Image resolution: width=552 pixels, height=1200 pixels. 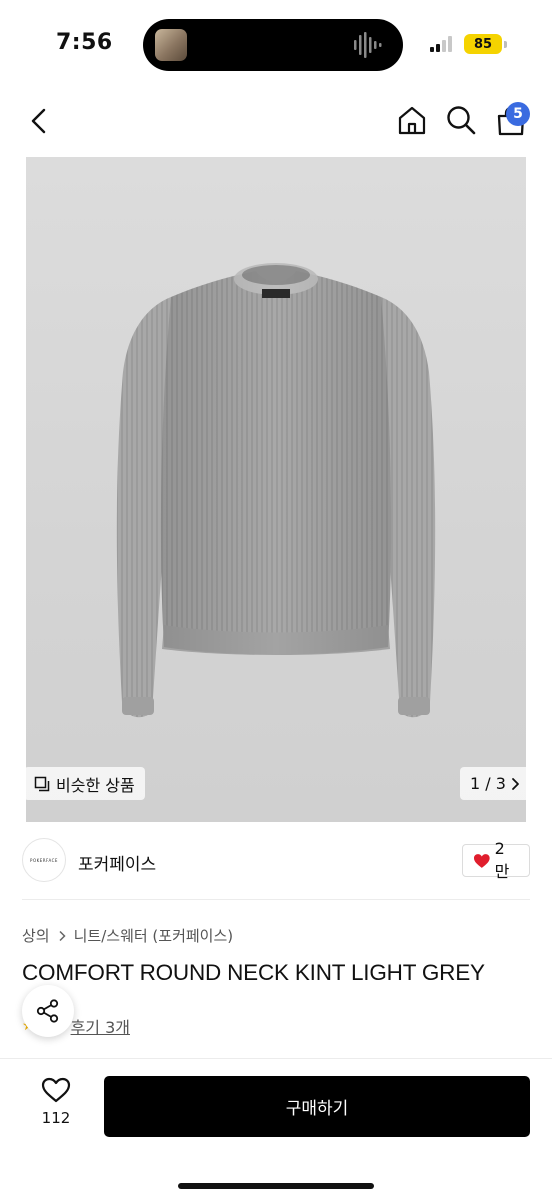 I want to click on now-playing-thumbnail, so click(x=171, y=45).